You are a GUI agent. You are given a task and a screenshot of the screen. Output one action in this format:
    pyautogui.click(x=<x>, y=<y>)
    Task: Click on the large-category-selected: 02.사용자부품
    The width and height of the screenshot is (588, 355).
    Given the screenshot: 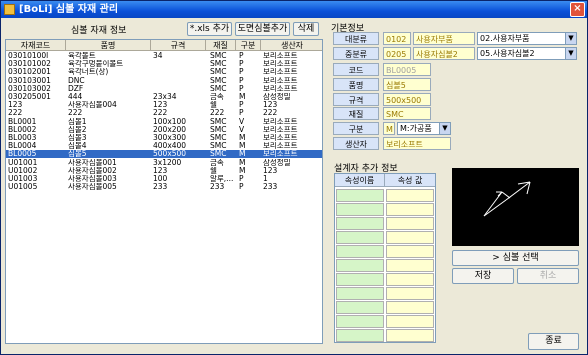 What is the action you would take?
    pyautogui.click(x=505, y=38)
    